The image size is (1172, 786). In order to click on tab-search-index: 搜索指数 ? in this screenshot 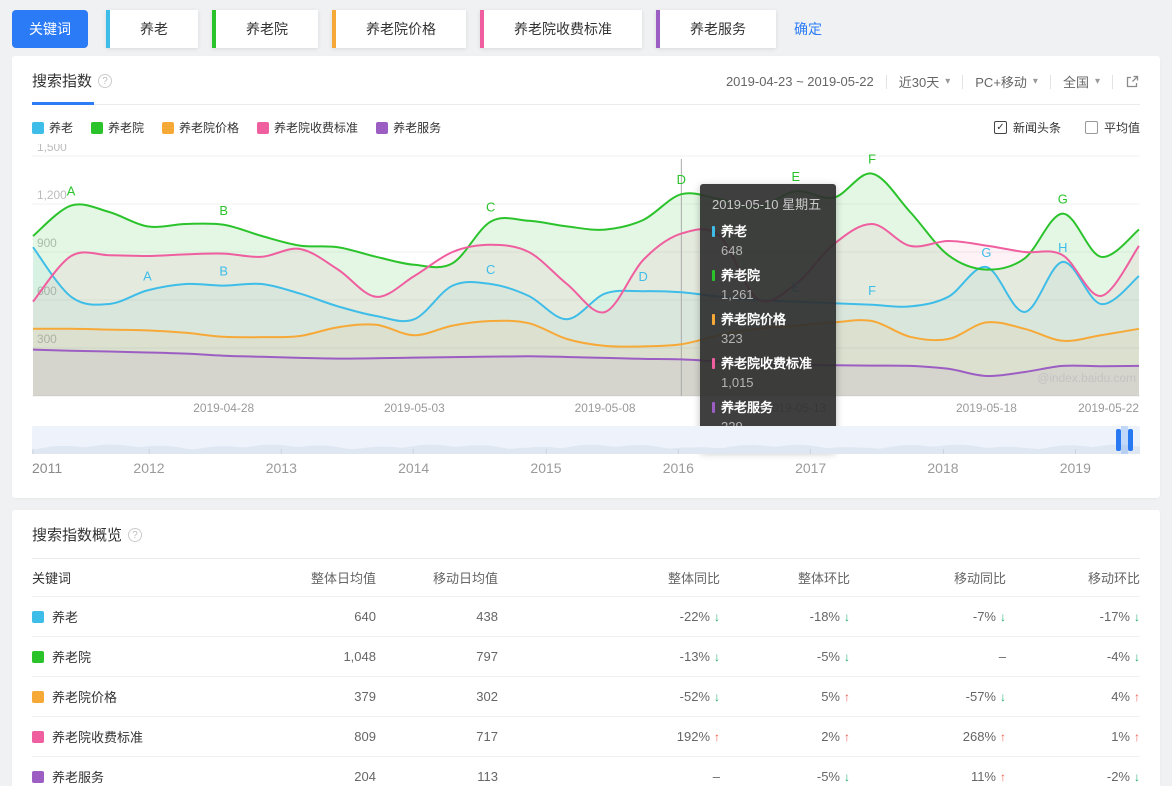, I will do `click(72, 87)`.